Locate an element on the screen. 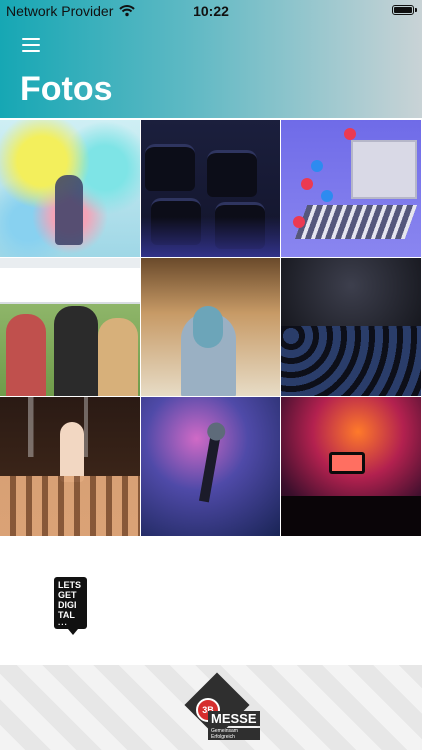 This screenshot has width=422, height=750. hair-shape is located at coordinates (208, 327).